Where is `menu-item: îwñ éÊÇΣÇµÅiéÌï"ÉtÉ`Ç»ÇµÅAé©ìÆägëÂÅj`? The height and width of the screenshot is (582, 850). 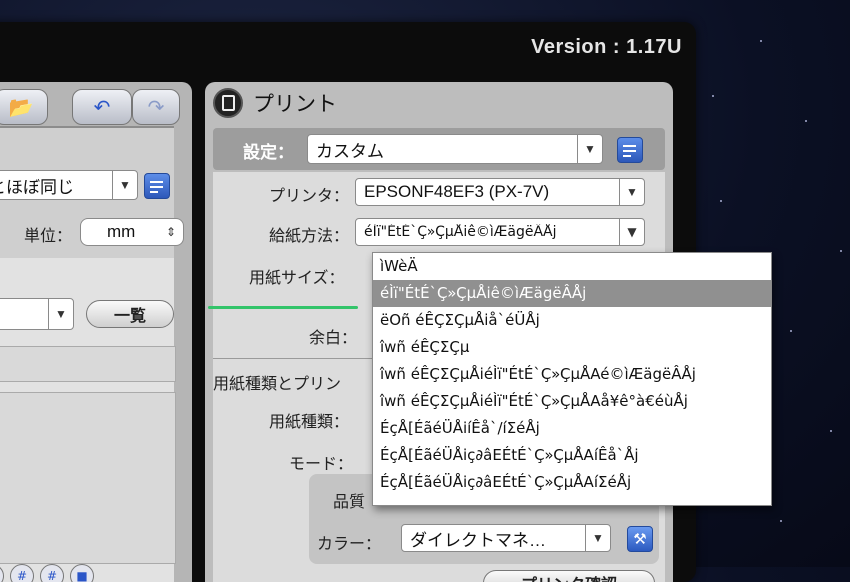
menu-item: îwñ éÊÇΣÇµÅiéÌï"ÉtÉ`Ç»ÇµÅAé©ìÆägëÂÅj is located at coordinates (572, 374).